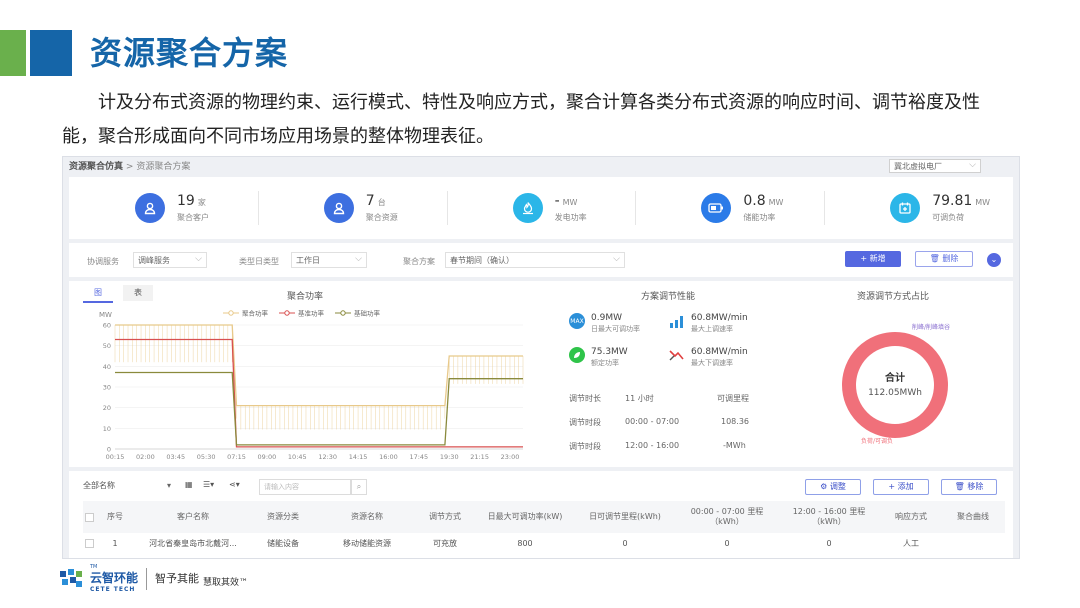 This screenshot has width=1080, height=608. I want to click on stat-value: 79.81, so click(952, 201).